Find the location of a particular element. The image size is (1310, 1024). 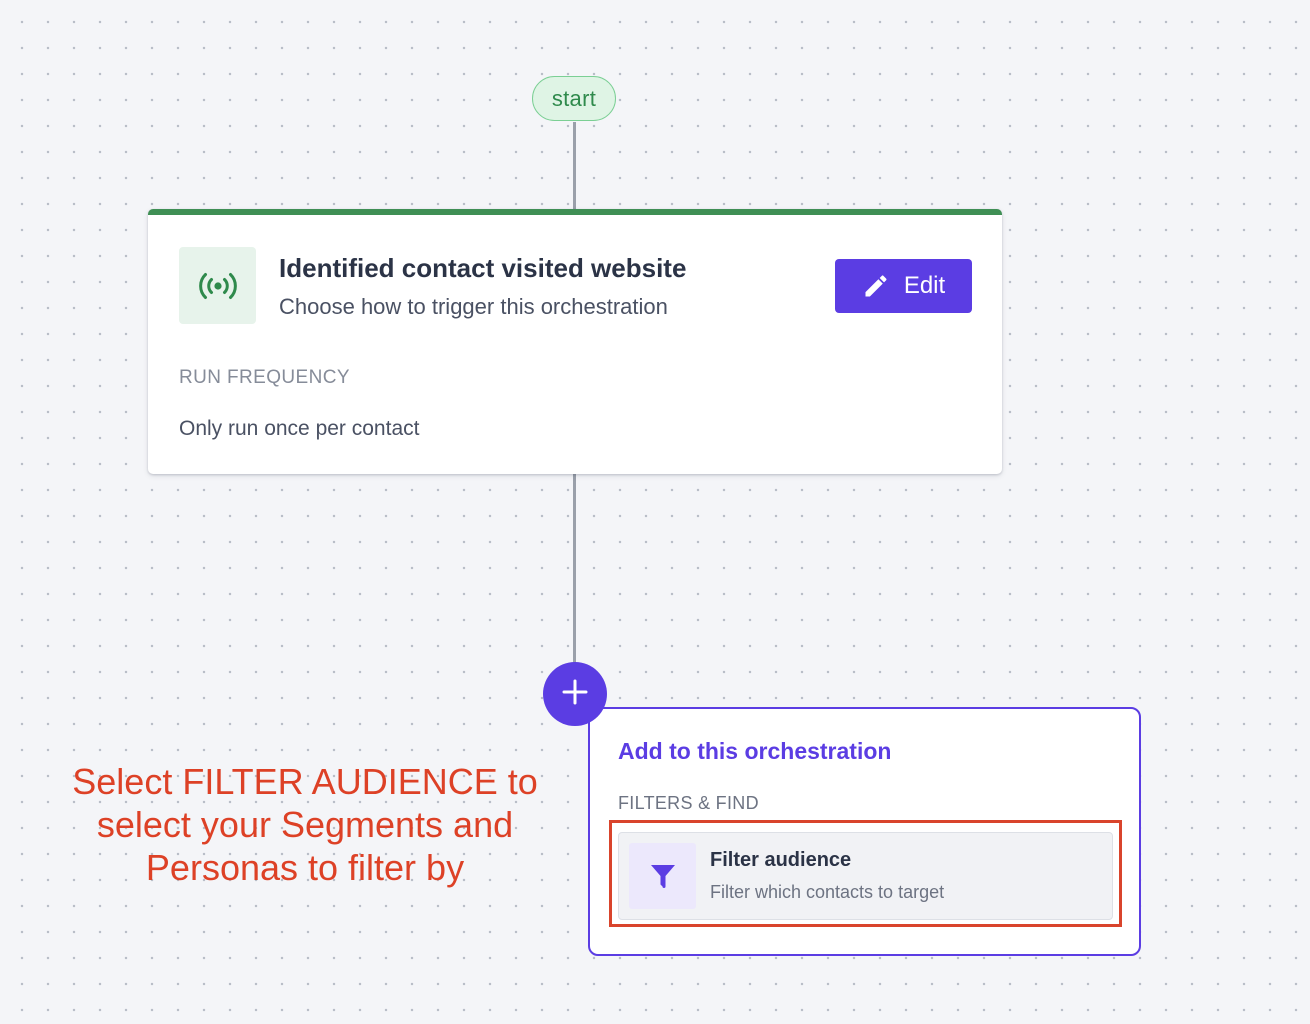

trigger-title: Identified contact visited website is located at coordinates (483, 268).